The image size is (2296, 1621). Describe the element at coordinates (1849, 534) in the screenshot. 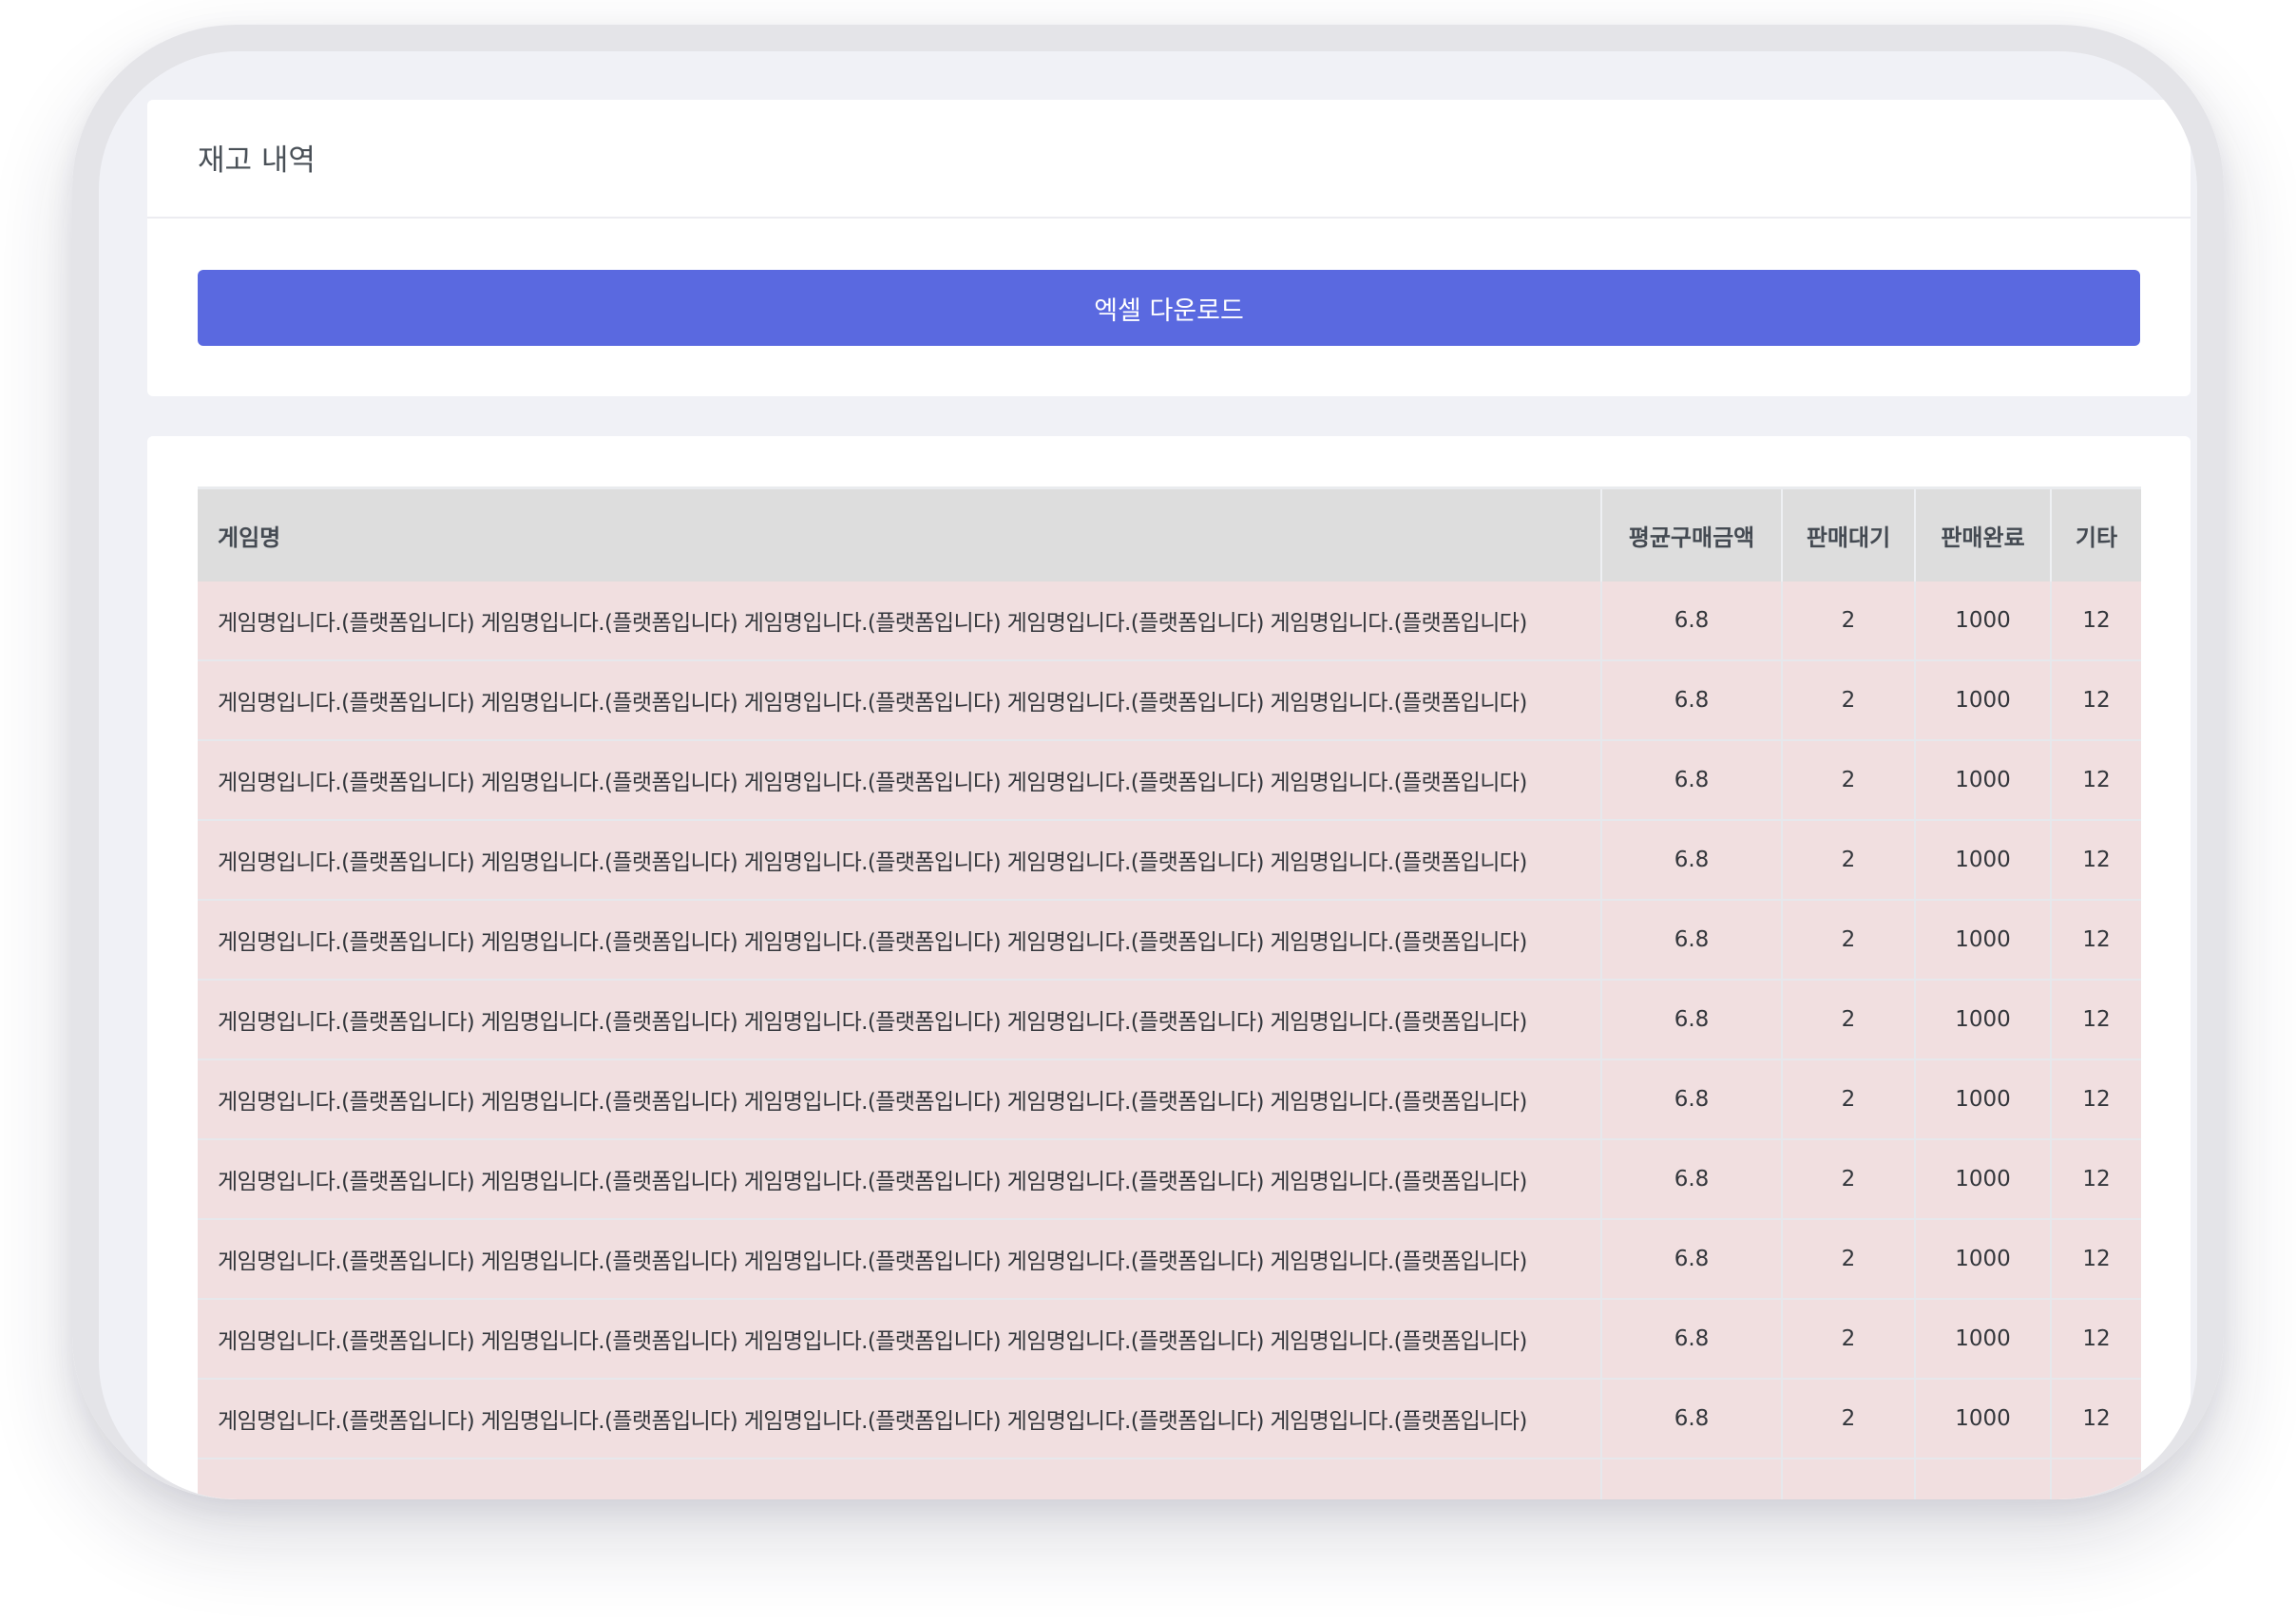

I see `column-header-pending: 판매대기` at that location.